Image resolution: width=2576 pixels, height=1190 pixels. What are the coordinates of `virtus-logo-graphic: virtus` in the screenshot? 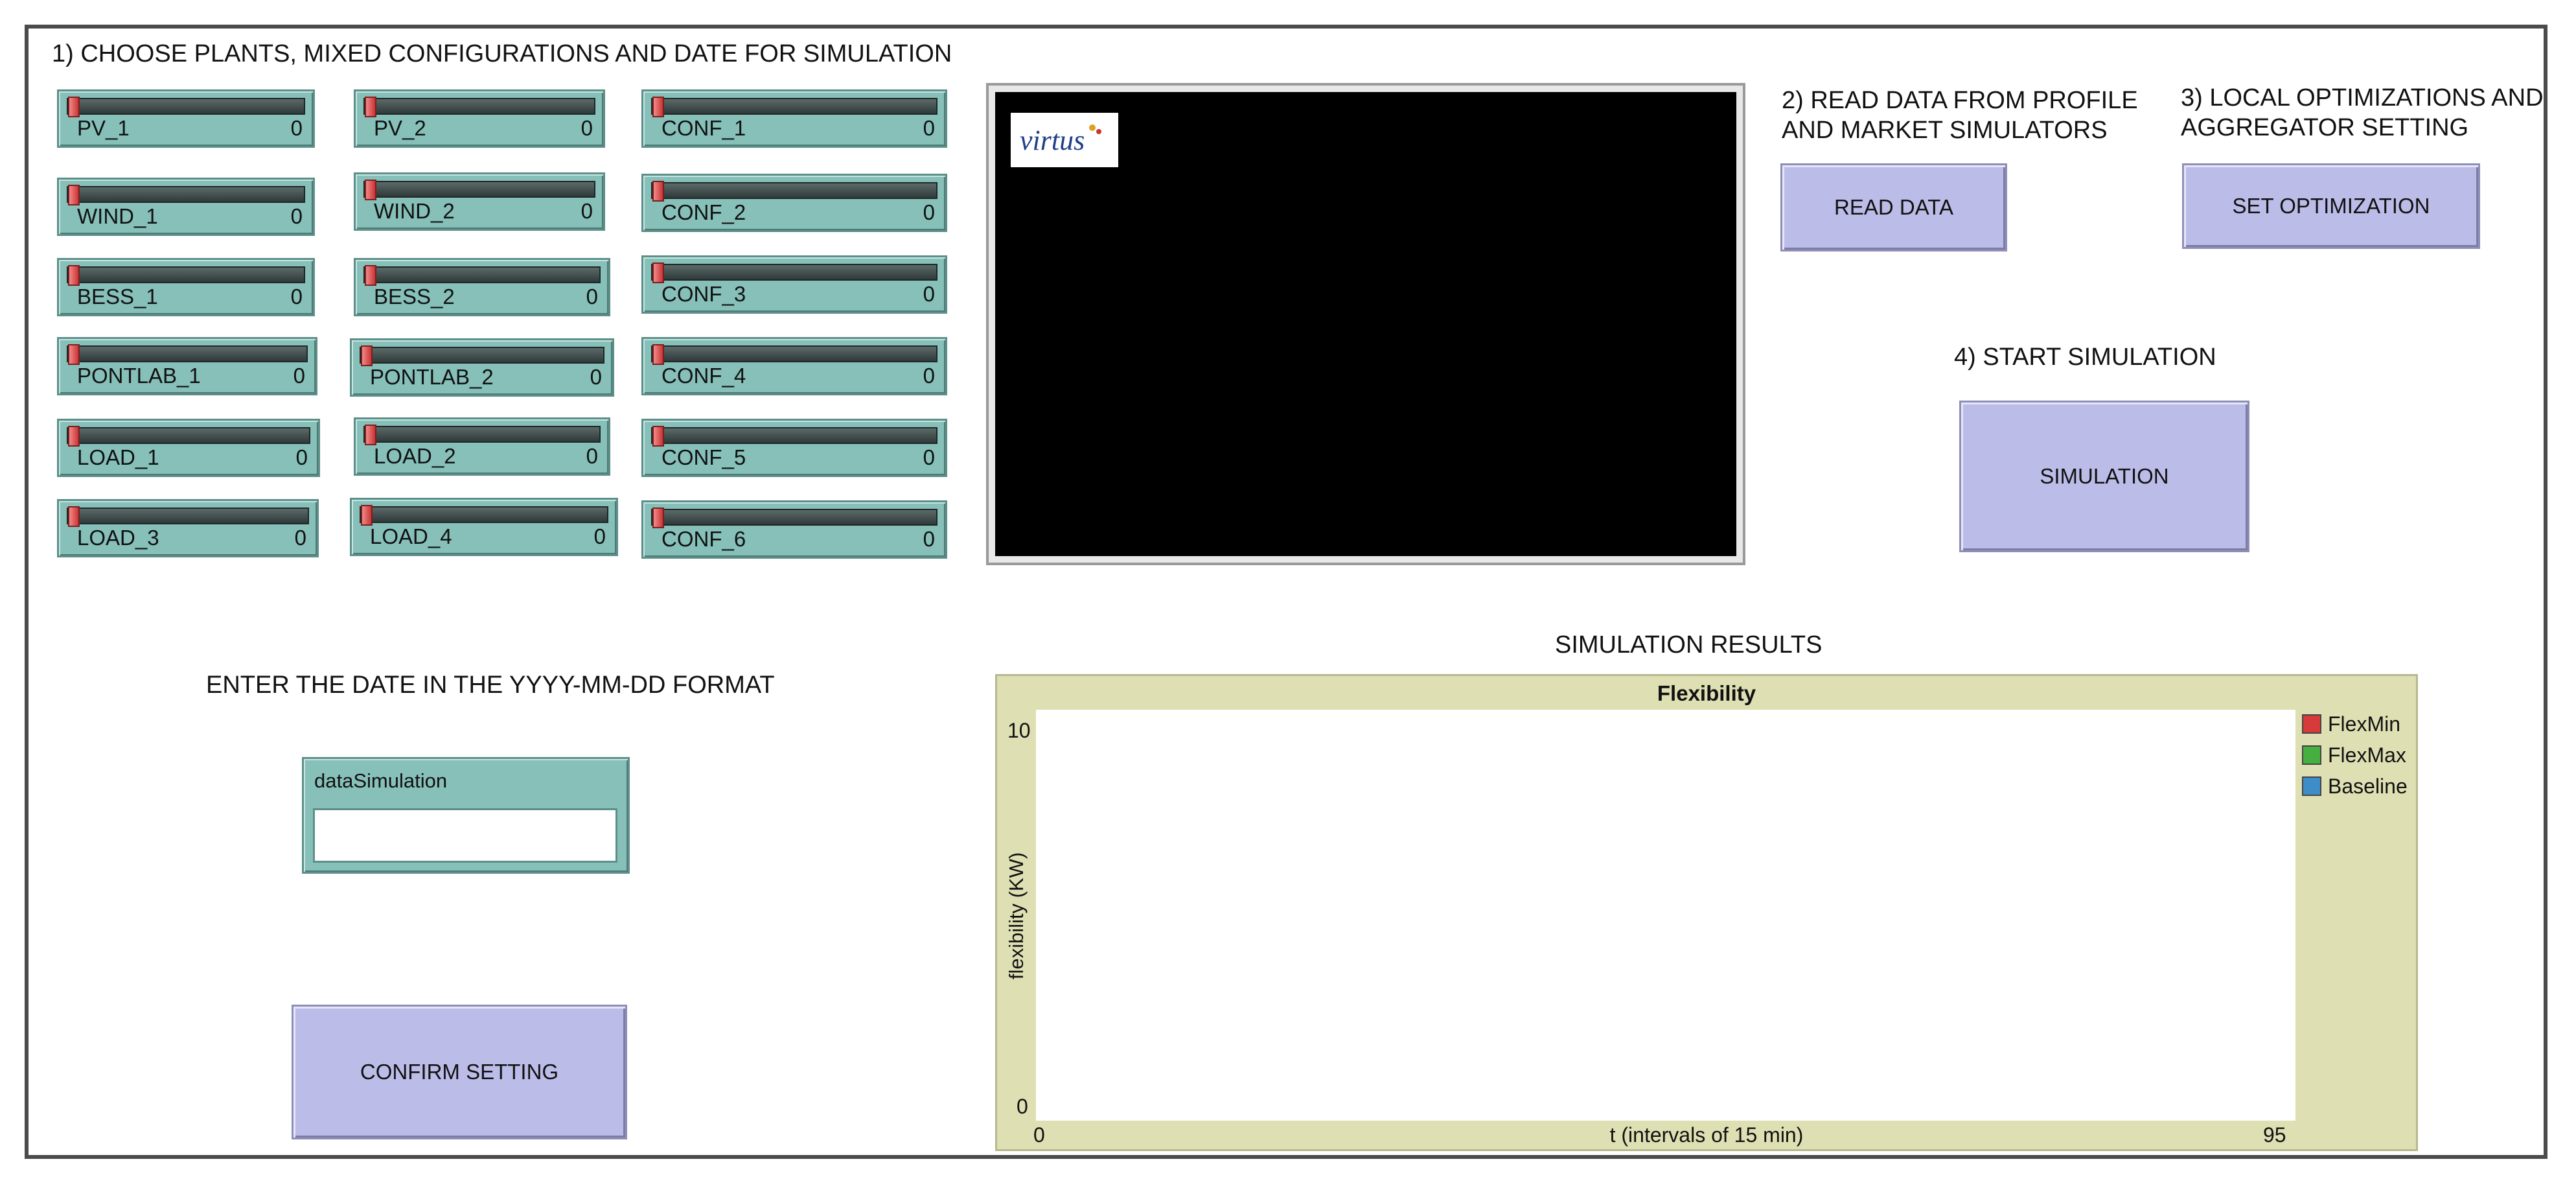 It's located at (1060, 140).